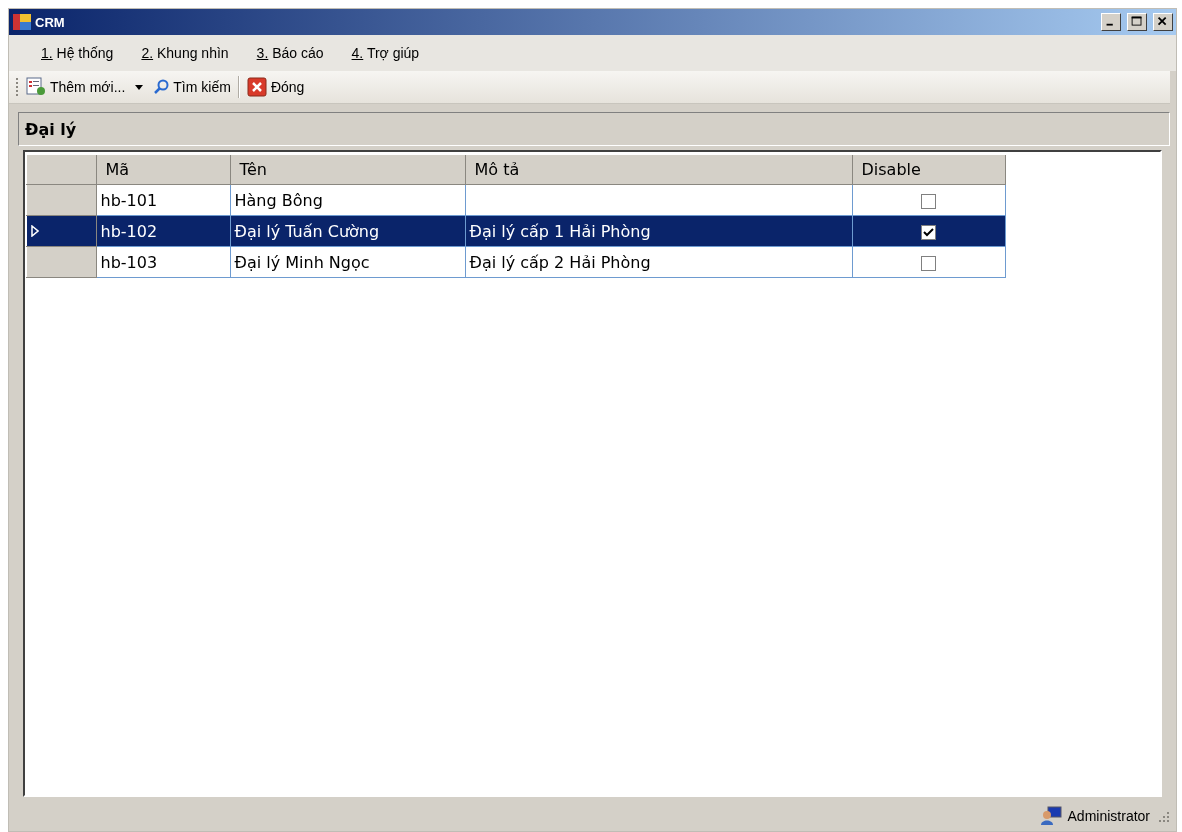 Image resolution: width=1182 pixels, height=832 pixels. Describe the element at coordinates (347, 262) in the screenshot. I see `table-cell: Đại lý Minh Ngọc` at that location.